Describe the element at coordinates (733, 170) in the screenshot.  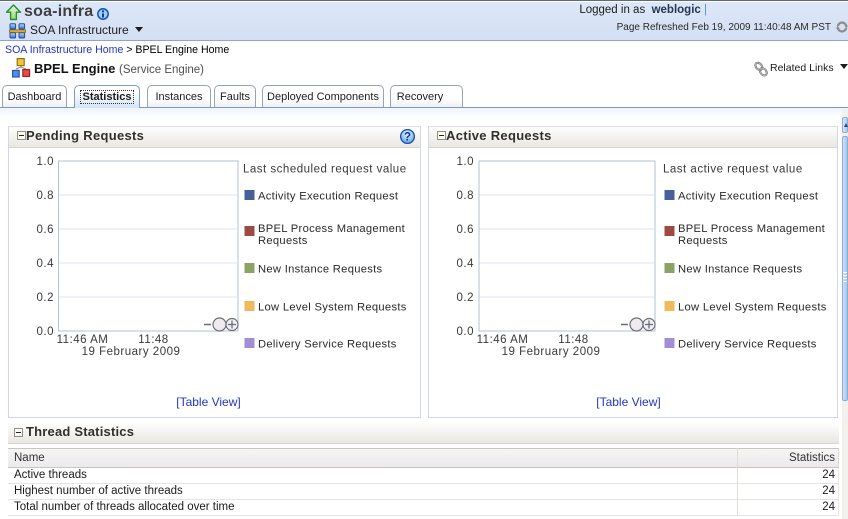
I see `svg-text: Last active request value` at that location.